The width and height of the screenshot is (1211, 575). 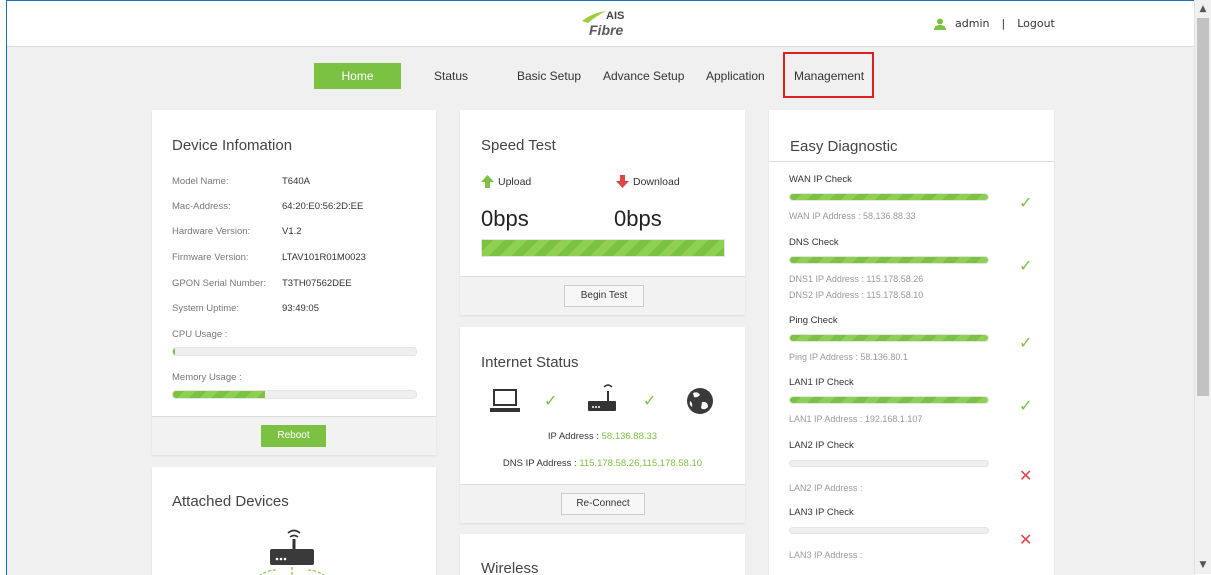 What do you see at coordinates (826, 488) in the screenshot?
I see `lan2-ip-address: LAN2 IP Address :` at bounding box center [826, 488].